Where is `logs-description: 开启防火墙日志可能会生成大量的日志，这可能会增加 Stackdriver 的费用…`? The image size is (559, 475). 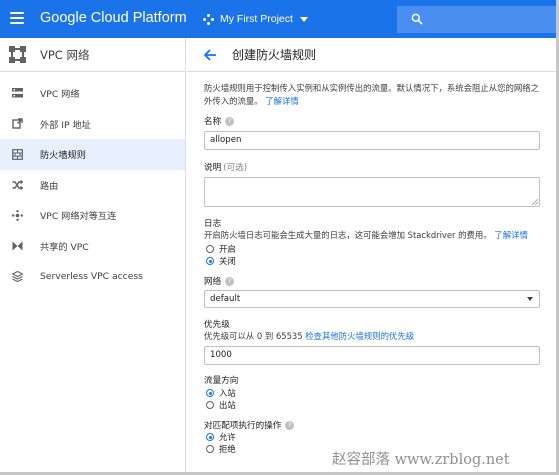 logs-description: 开启防火墙日志可能会生成大量的日志，这可能会增加 Stackdriver 的费用… is located at coordinates (372, 235).